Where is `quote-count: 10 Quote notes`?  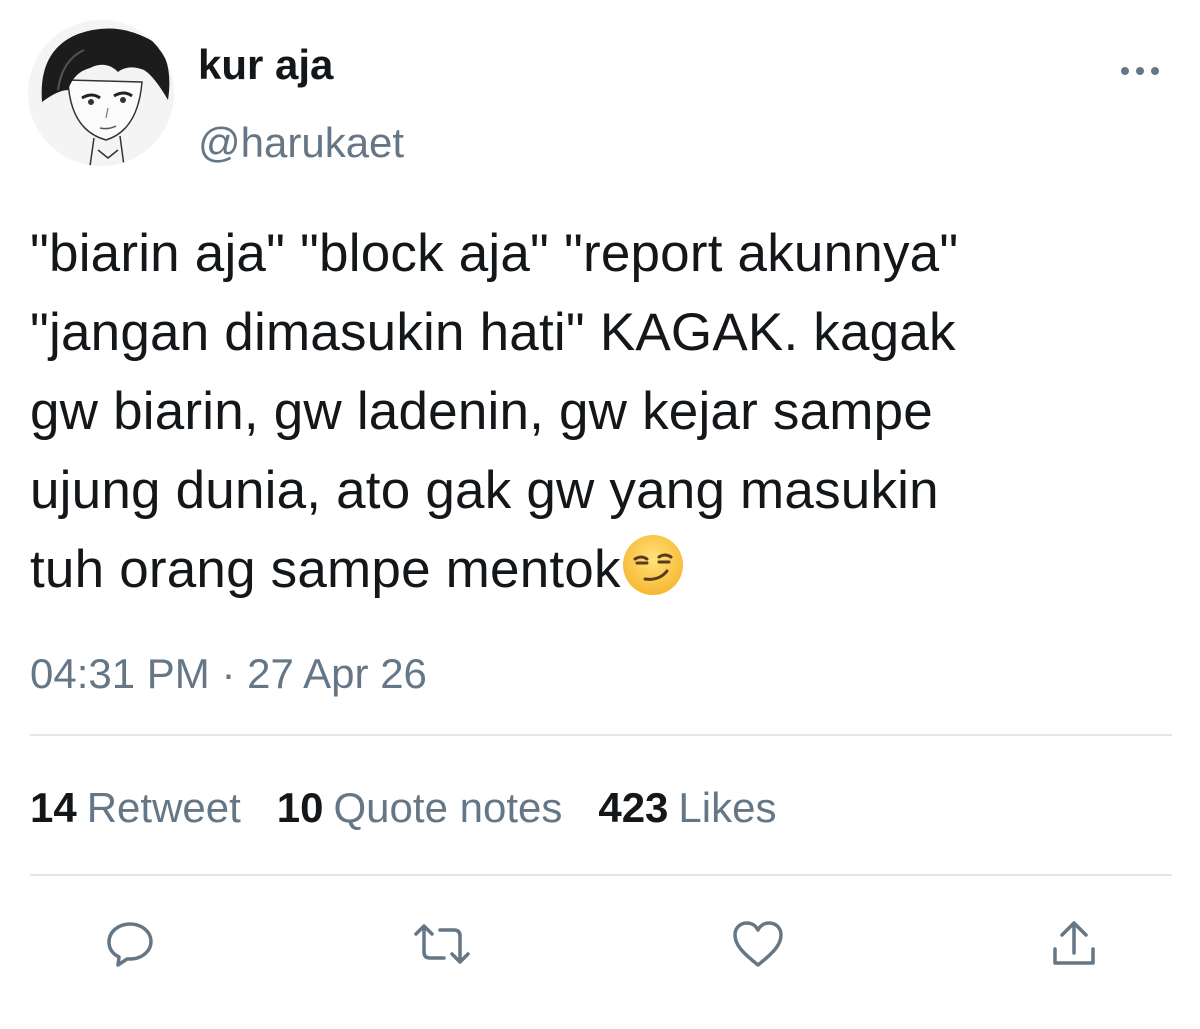 quote-count: 10 Quote notes is located at coordinates (420, 808).